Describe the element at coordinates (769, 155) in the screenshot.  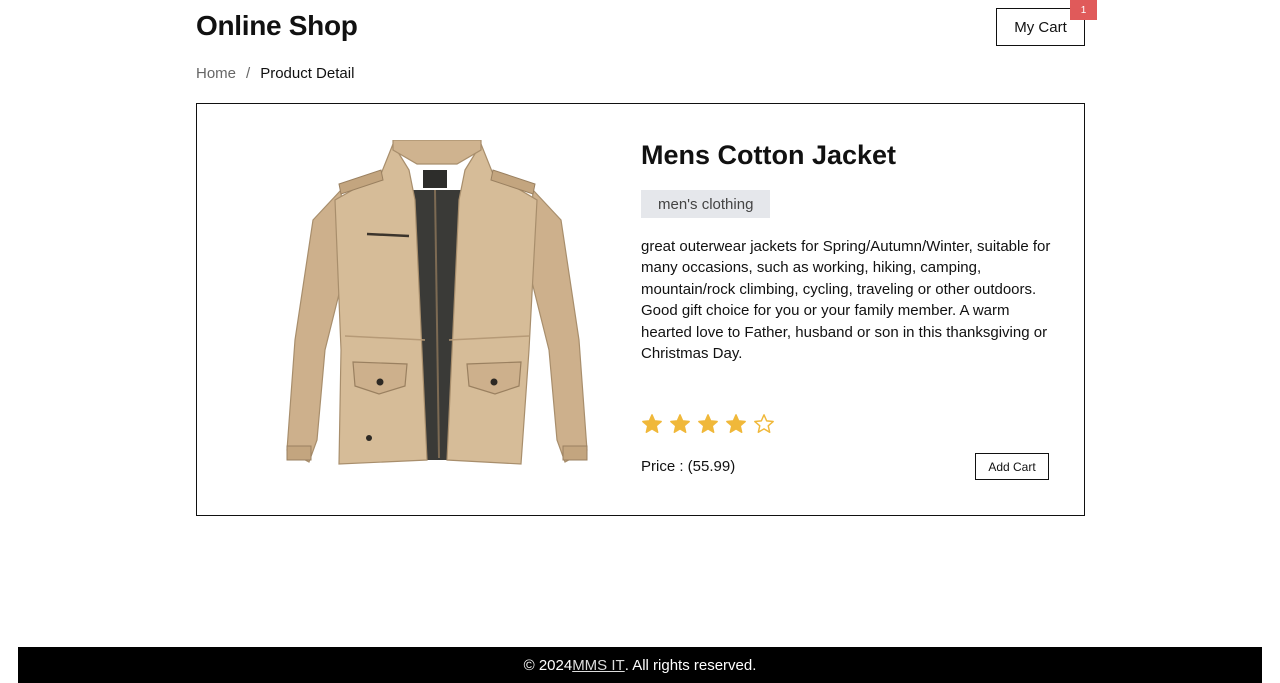
I see `product-title: Mens Cotton Jacket` at that location.